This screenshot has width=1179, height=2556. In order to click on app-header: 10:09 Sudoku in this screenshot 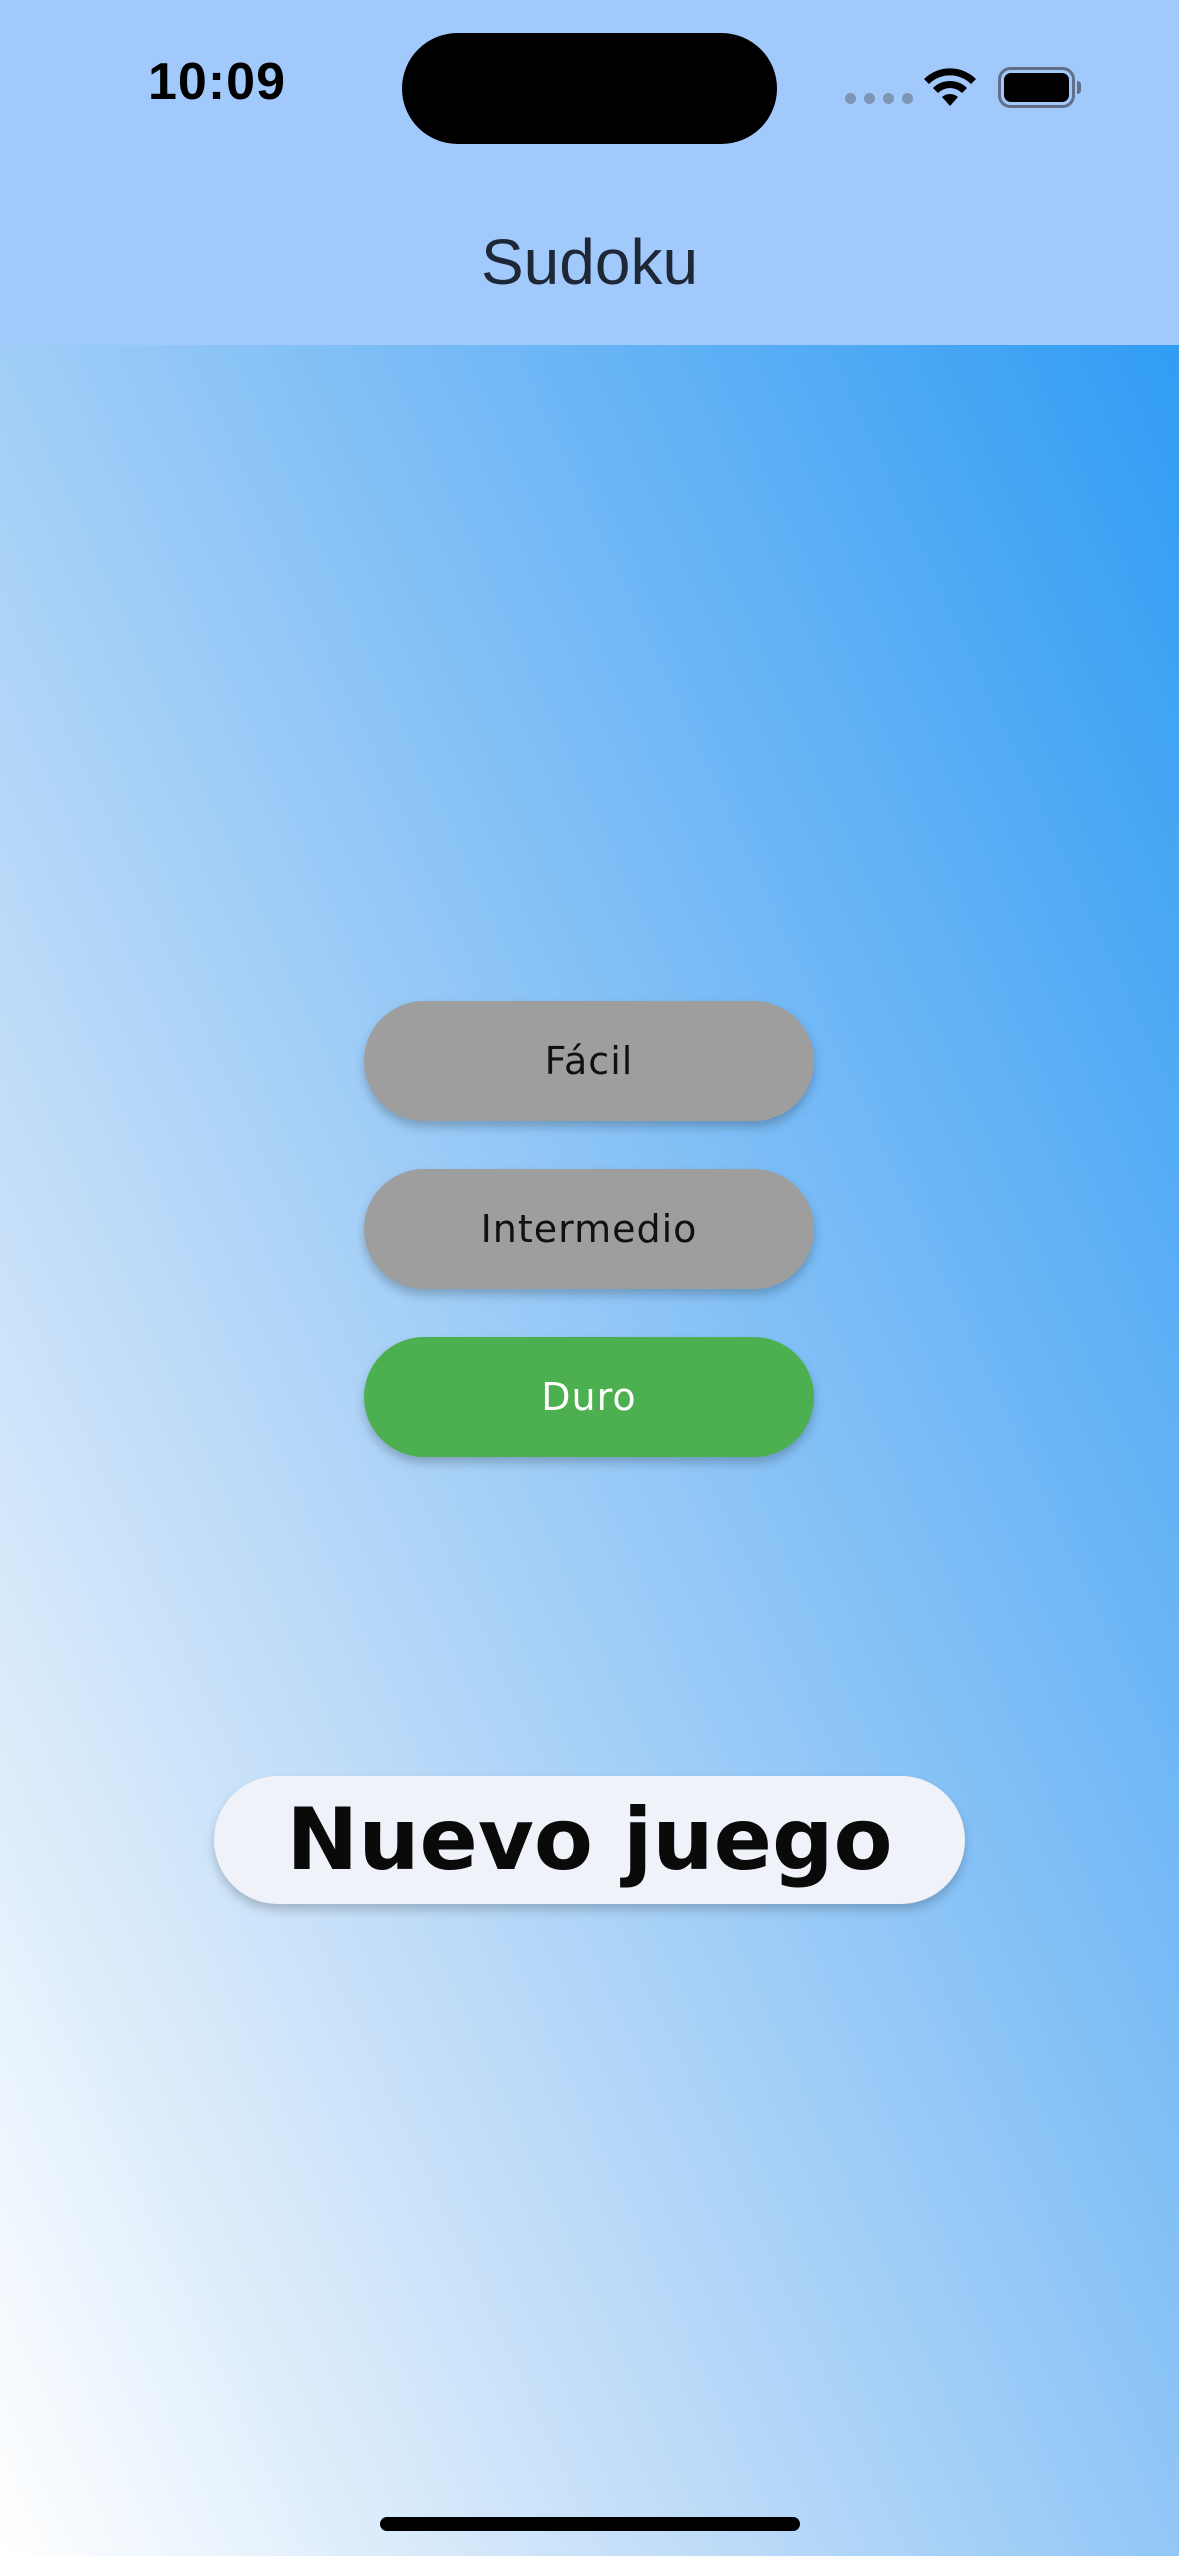, I will do `click(589, 172)`.